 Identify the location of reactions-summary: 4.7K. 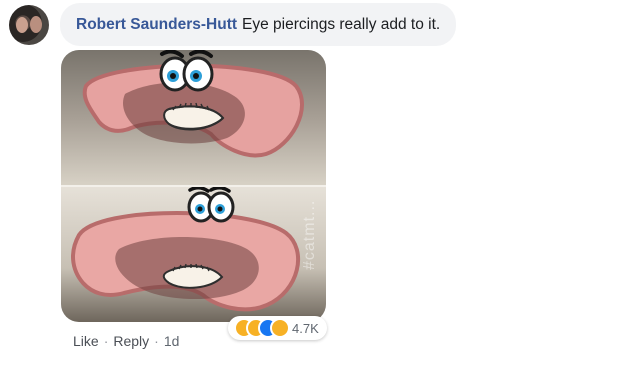
(277, 328).